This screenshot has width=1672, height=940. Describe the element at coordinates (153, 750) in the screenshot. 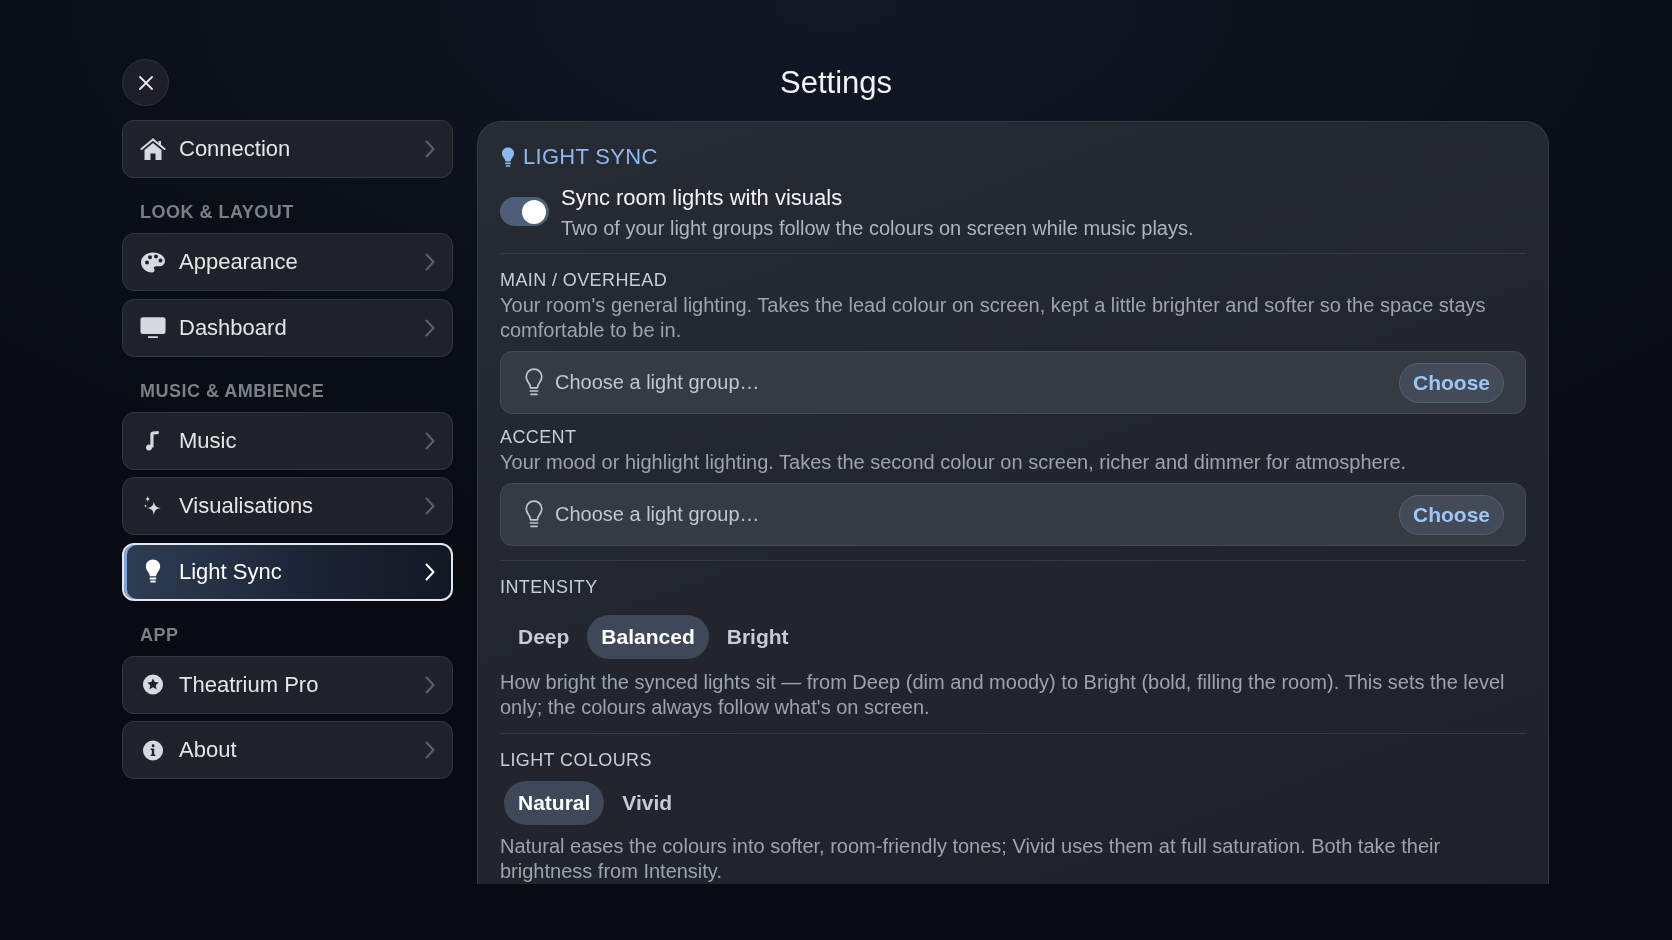

I see `info-icon` at that location.